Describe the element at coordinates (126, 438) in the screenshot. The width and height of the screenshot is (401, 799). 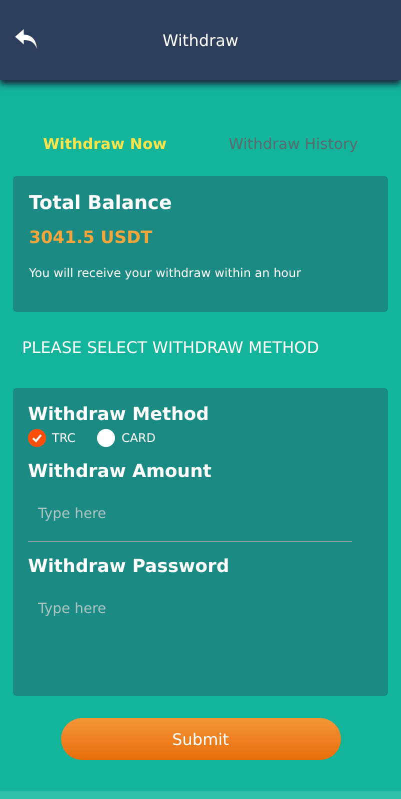
I see `radio-option: CARD` at that location.